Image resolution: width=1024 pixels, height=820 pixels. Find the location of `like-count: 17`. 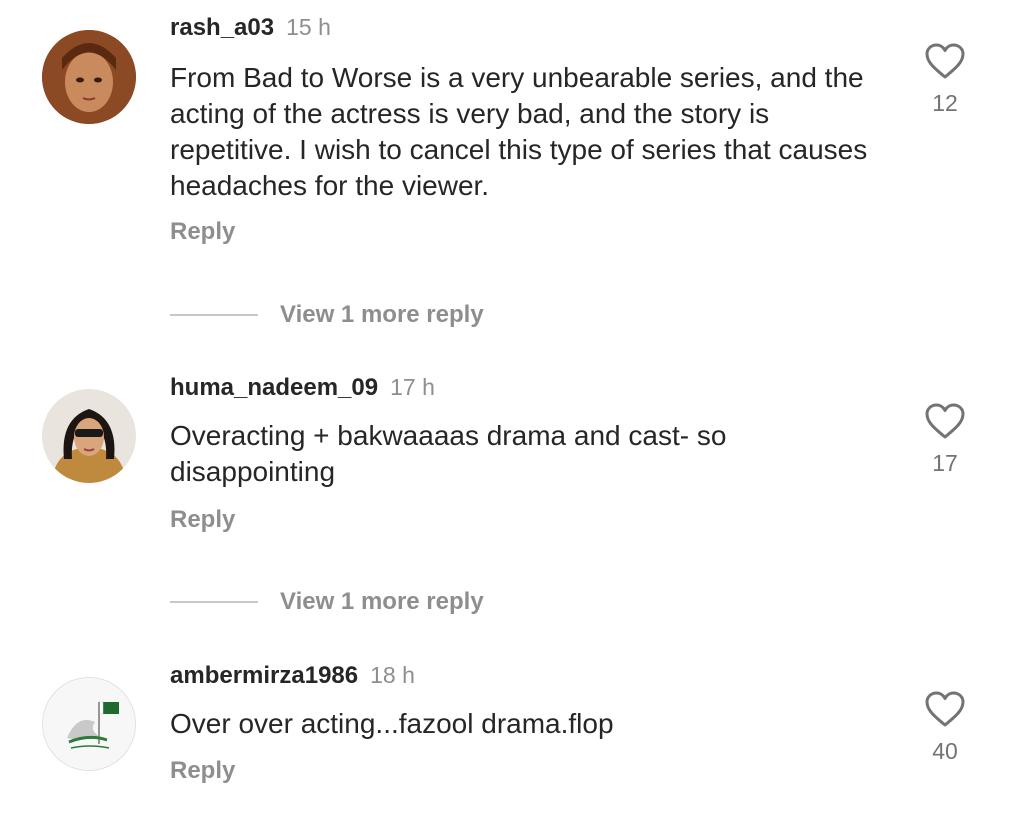

like-count: 17 is located at coordinates (945, 463).